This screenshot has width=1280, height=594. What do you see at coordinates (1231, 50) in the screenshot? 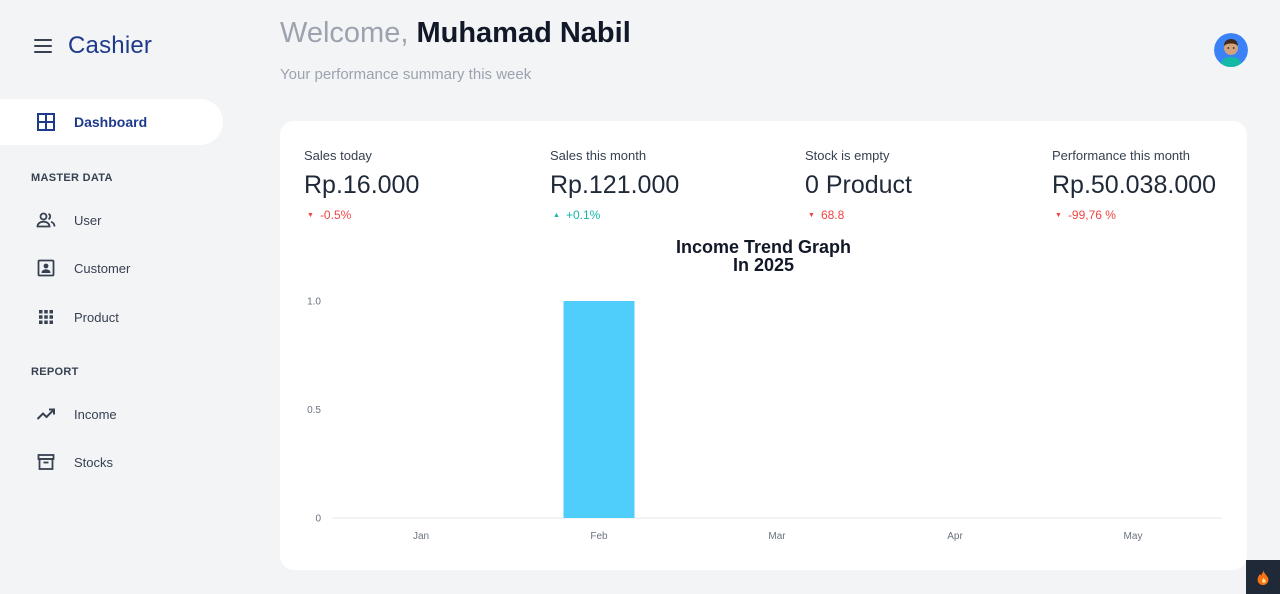
I see `avatar` at bounding box center [1231, 50].